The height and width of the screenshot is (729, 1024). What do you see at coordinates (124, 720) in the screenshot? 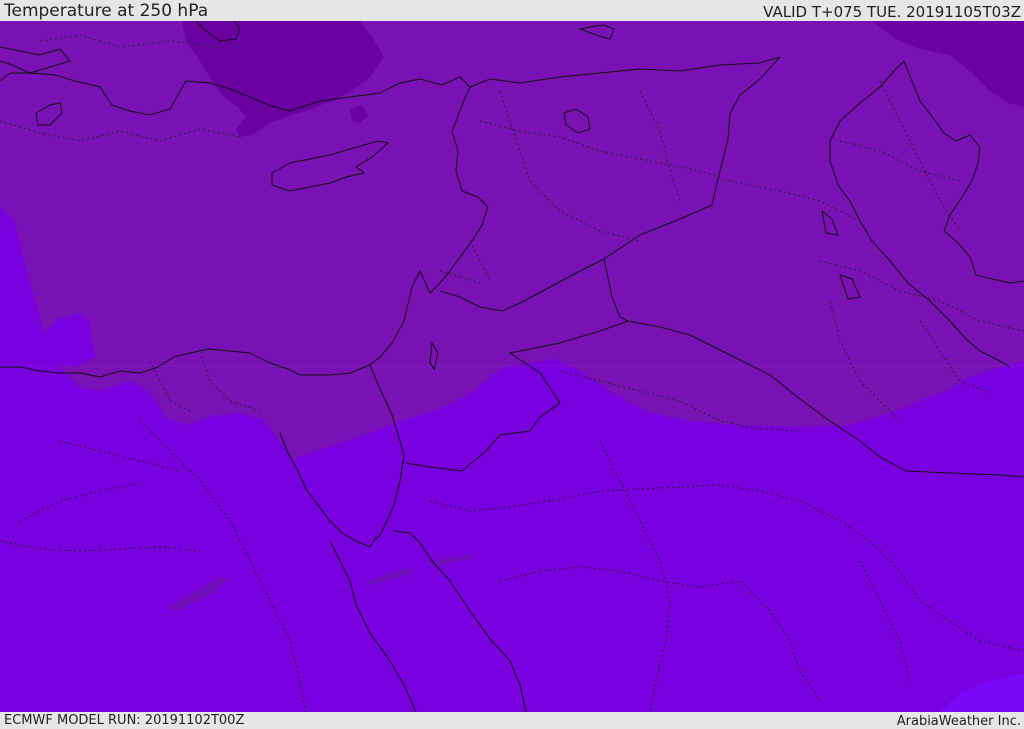
I see `model-run-label: ECMWF MODEL RUN: 20191102T00Z` at bounding box center [124, 720].